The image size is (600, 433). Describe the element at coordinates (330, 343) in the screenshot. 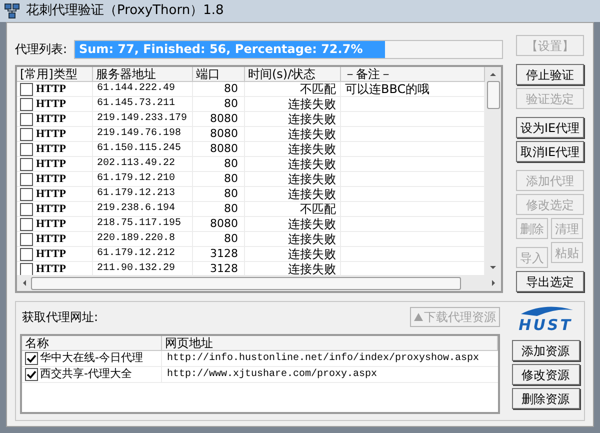

I see `column-header: 网页地址` at that location.